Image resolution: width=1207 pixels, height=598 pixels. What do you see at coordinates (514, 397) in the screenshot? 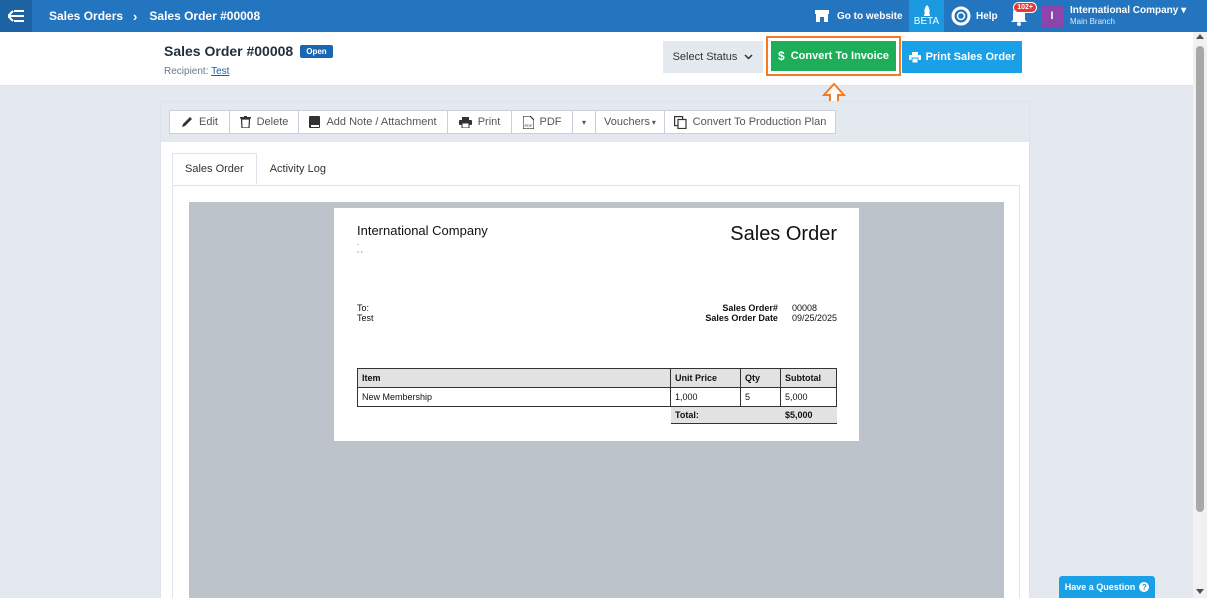
I see `cell-item: New Membership` at bounding box center [514, 397].